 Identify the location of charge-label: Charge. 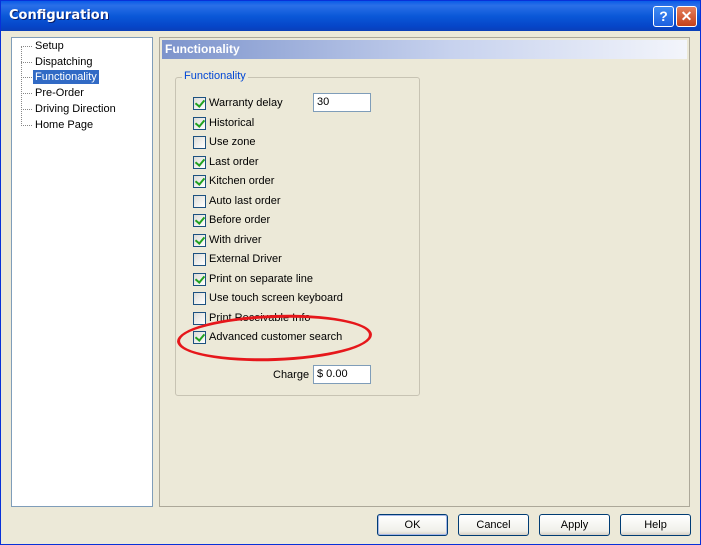
(291, 375).